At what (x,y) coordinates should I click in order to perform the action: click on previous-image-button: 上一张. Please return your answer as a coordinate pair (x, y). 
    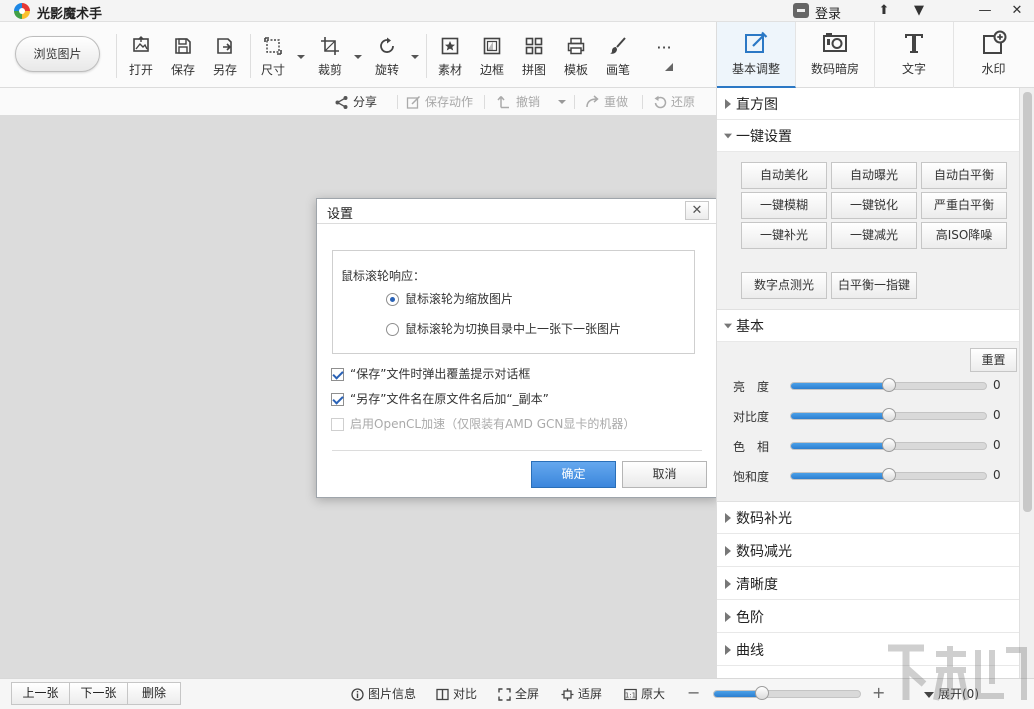
    Looking at the image, I should click on (40, 693).